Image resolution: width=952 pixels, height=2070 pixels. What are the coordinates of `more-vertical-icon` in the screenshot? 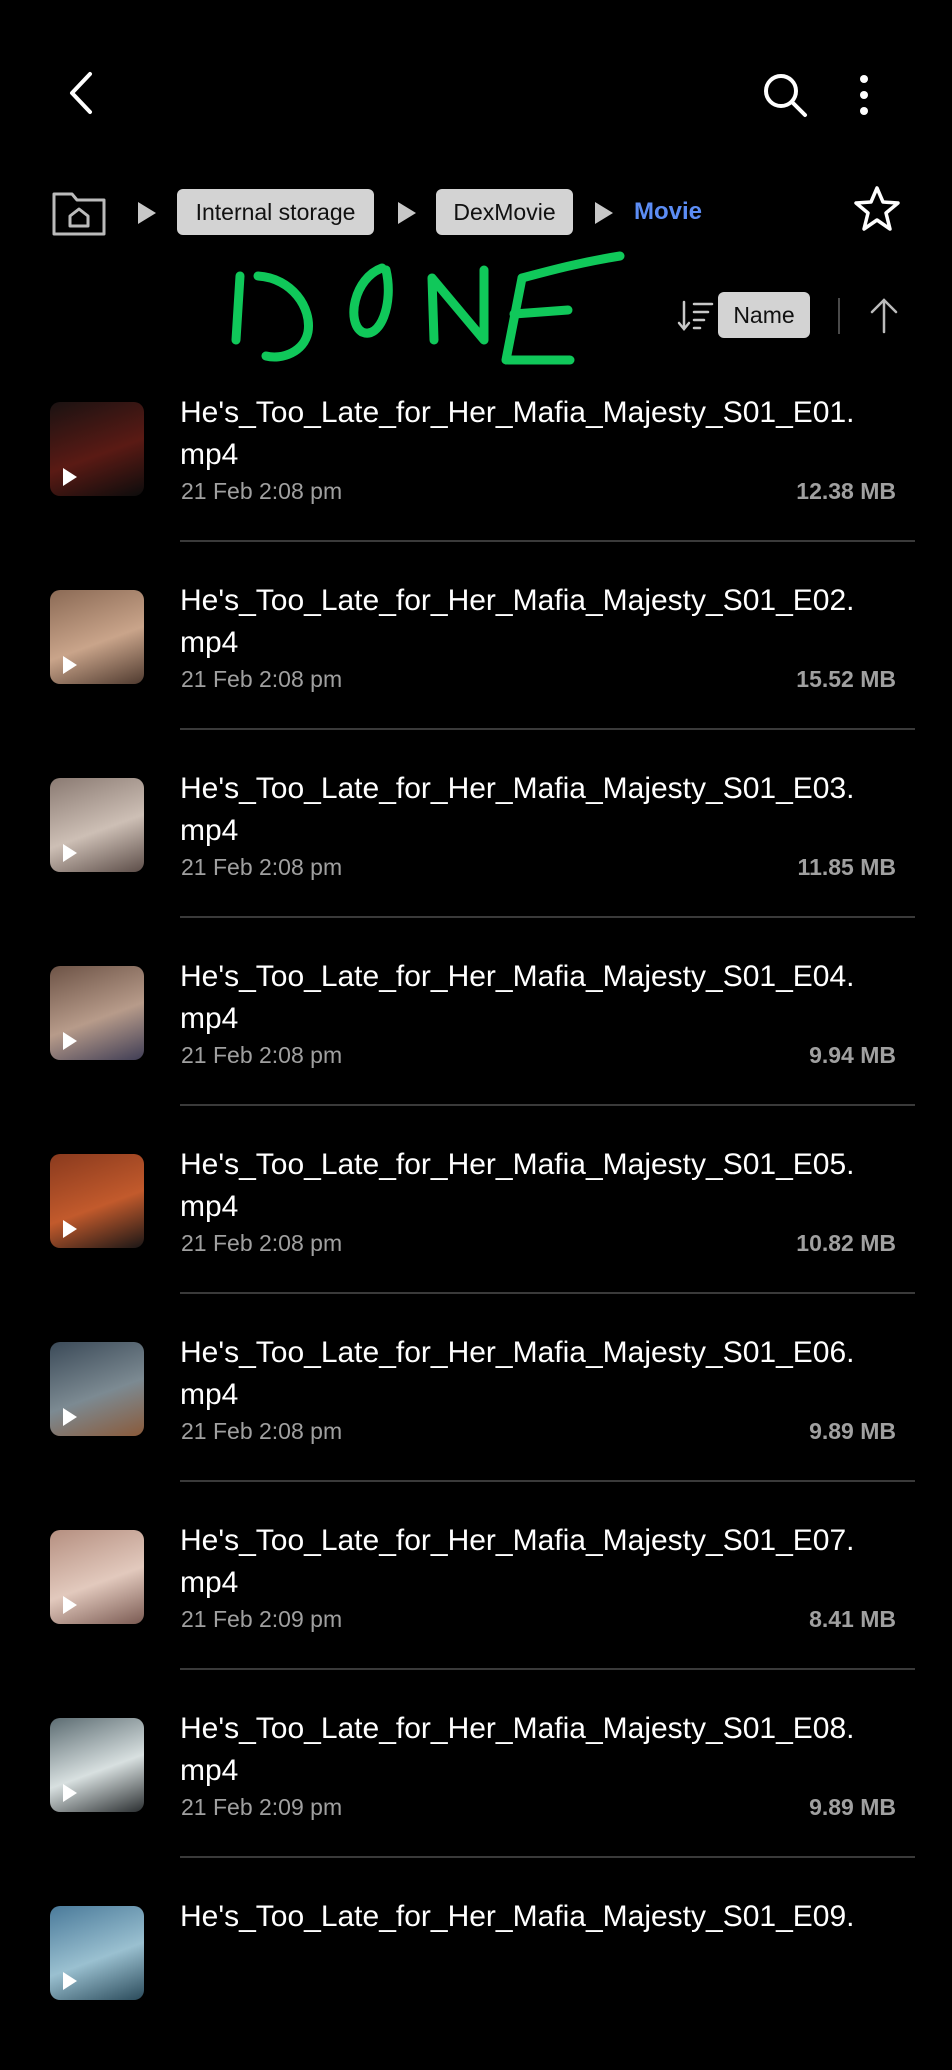 It's located at (864, 95).